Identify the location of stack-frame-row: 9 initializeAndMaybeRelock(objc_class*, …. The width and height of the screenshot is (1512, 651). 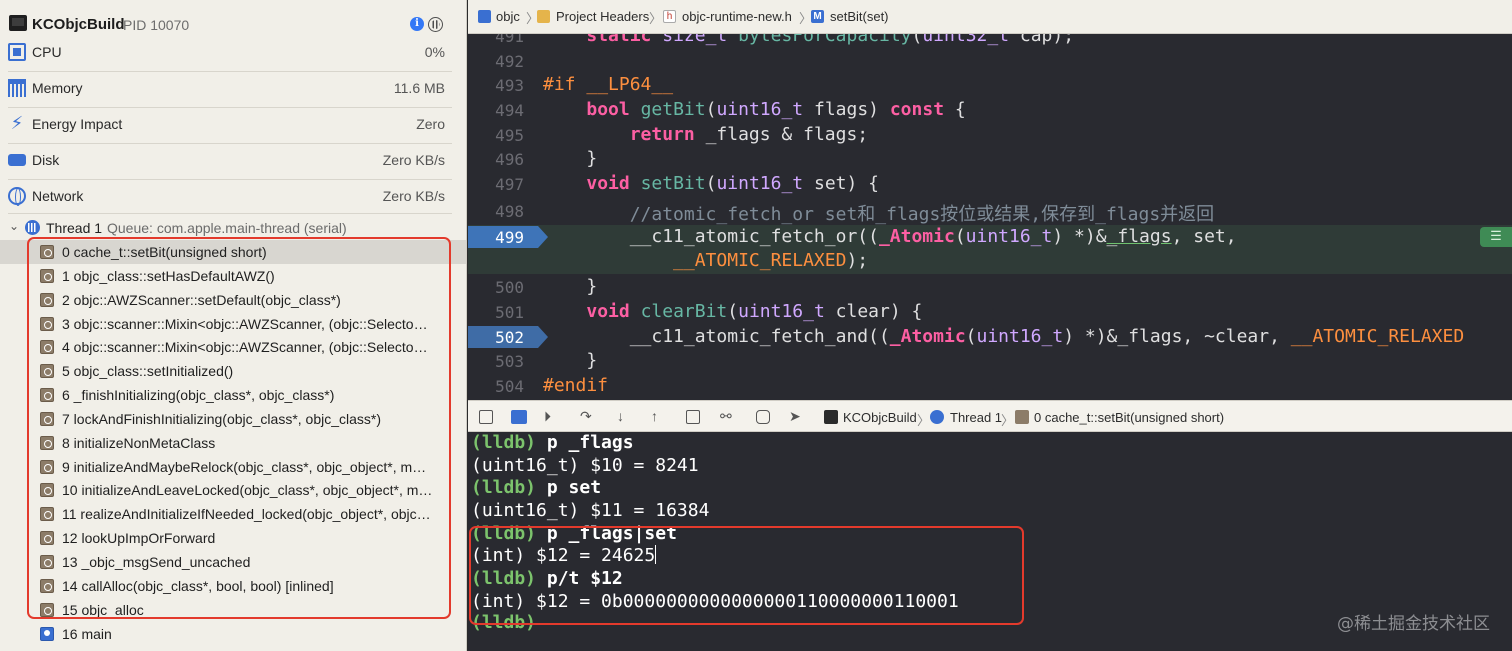
(233, 467).